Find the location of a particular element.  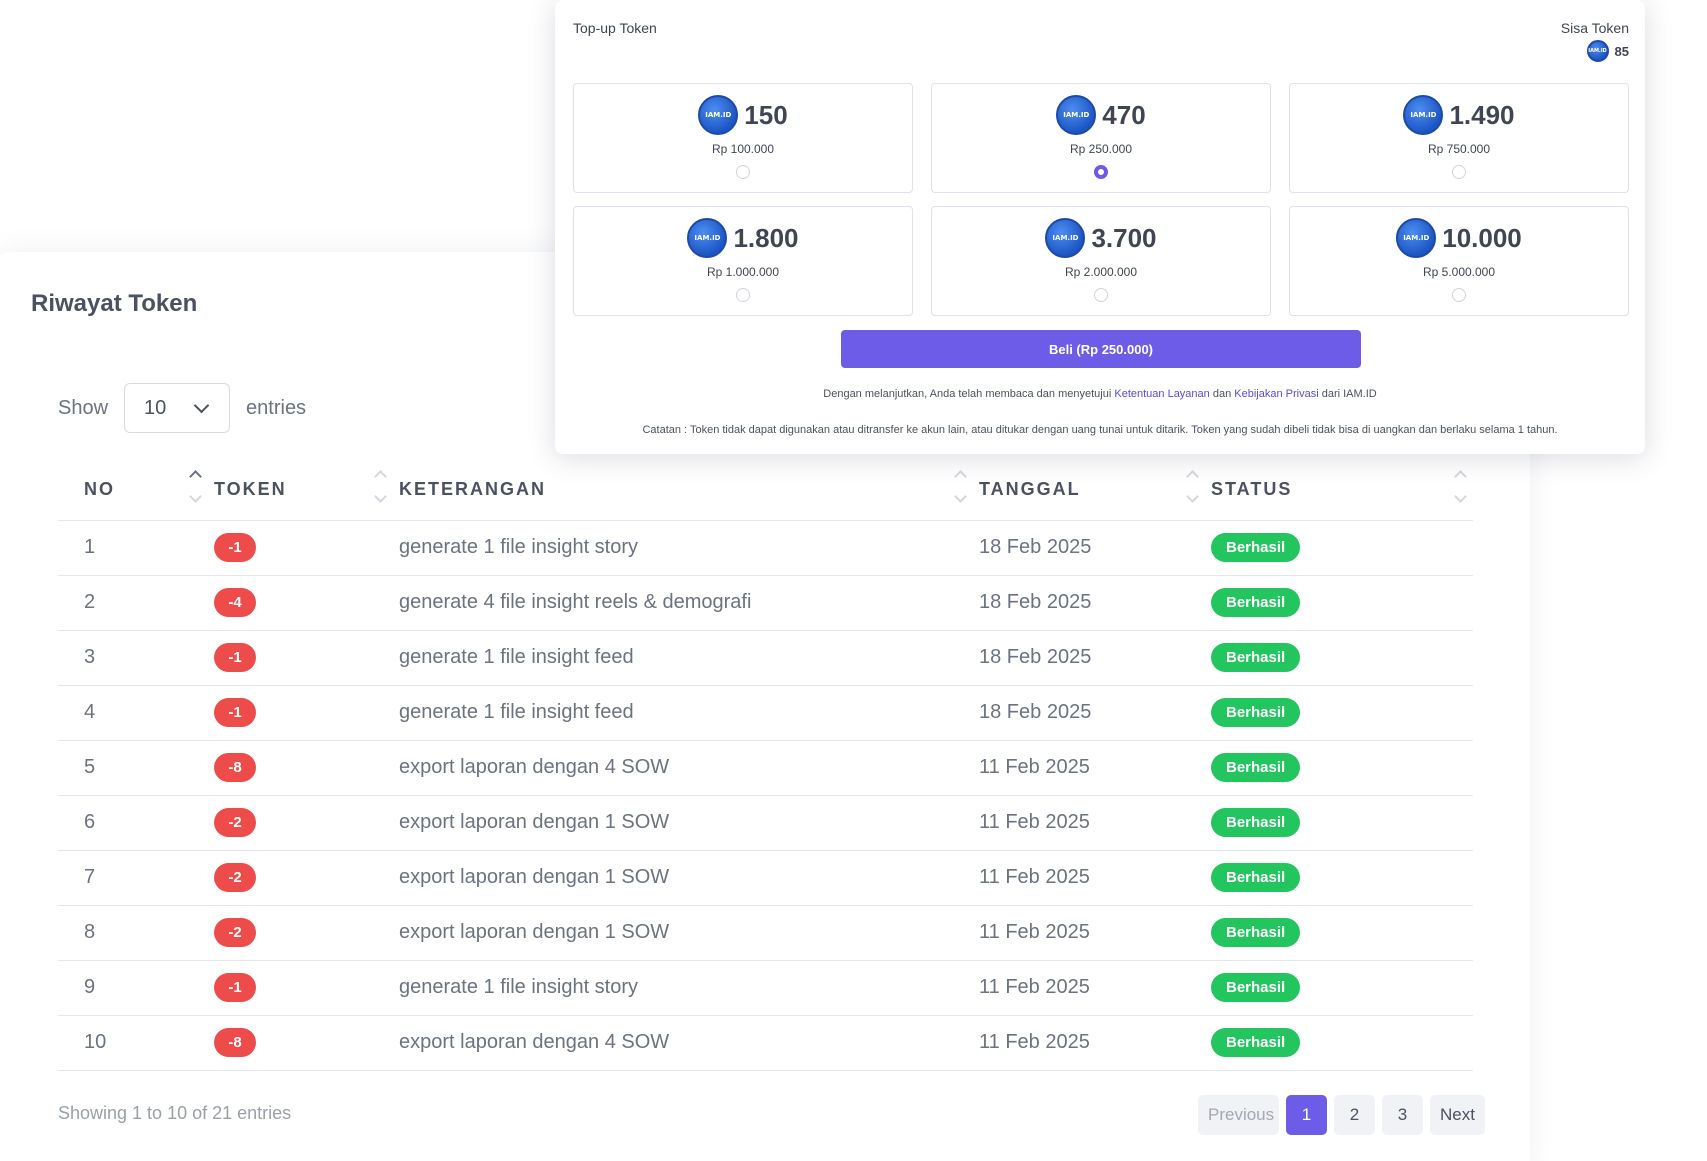

column-header-token: TOKEN is located at coordinates (300, 490).